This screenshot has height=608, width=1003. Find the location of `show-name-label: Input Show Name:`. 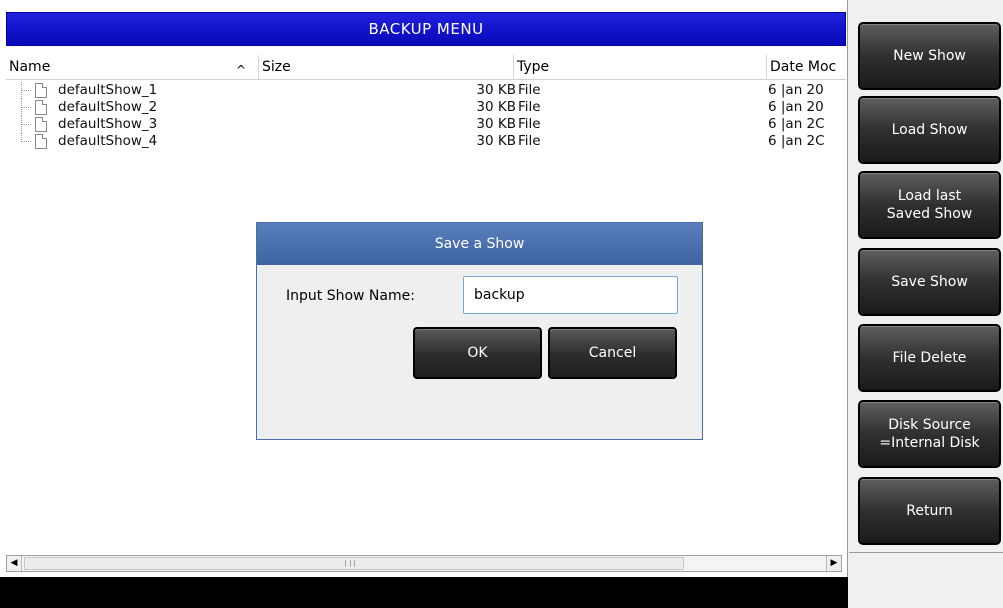

show-name-label: Input Show Name: is located at coordinates (350, 296).